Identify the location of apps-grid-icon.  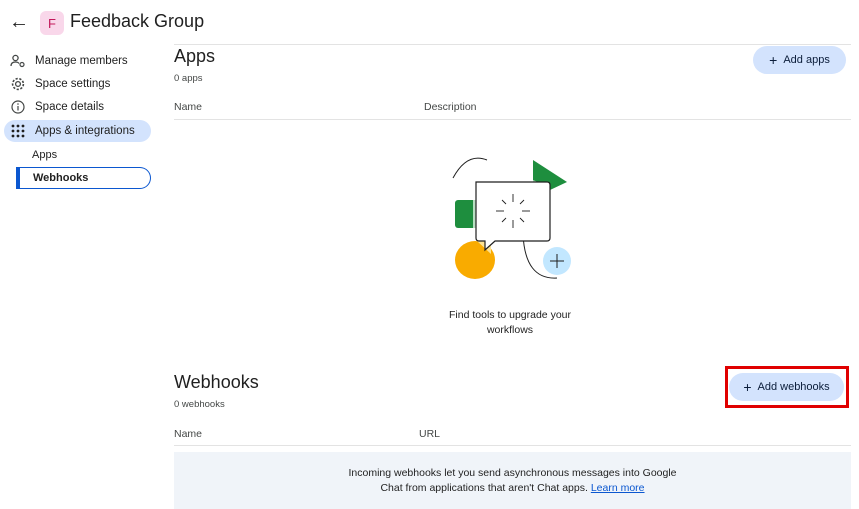
(18, 131).